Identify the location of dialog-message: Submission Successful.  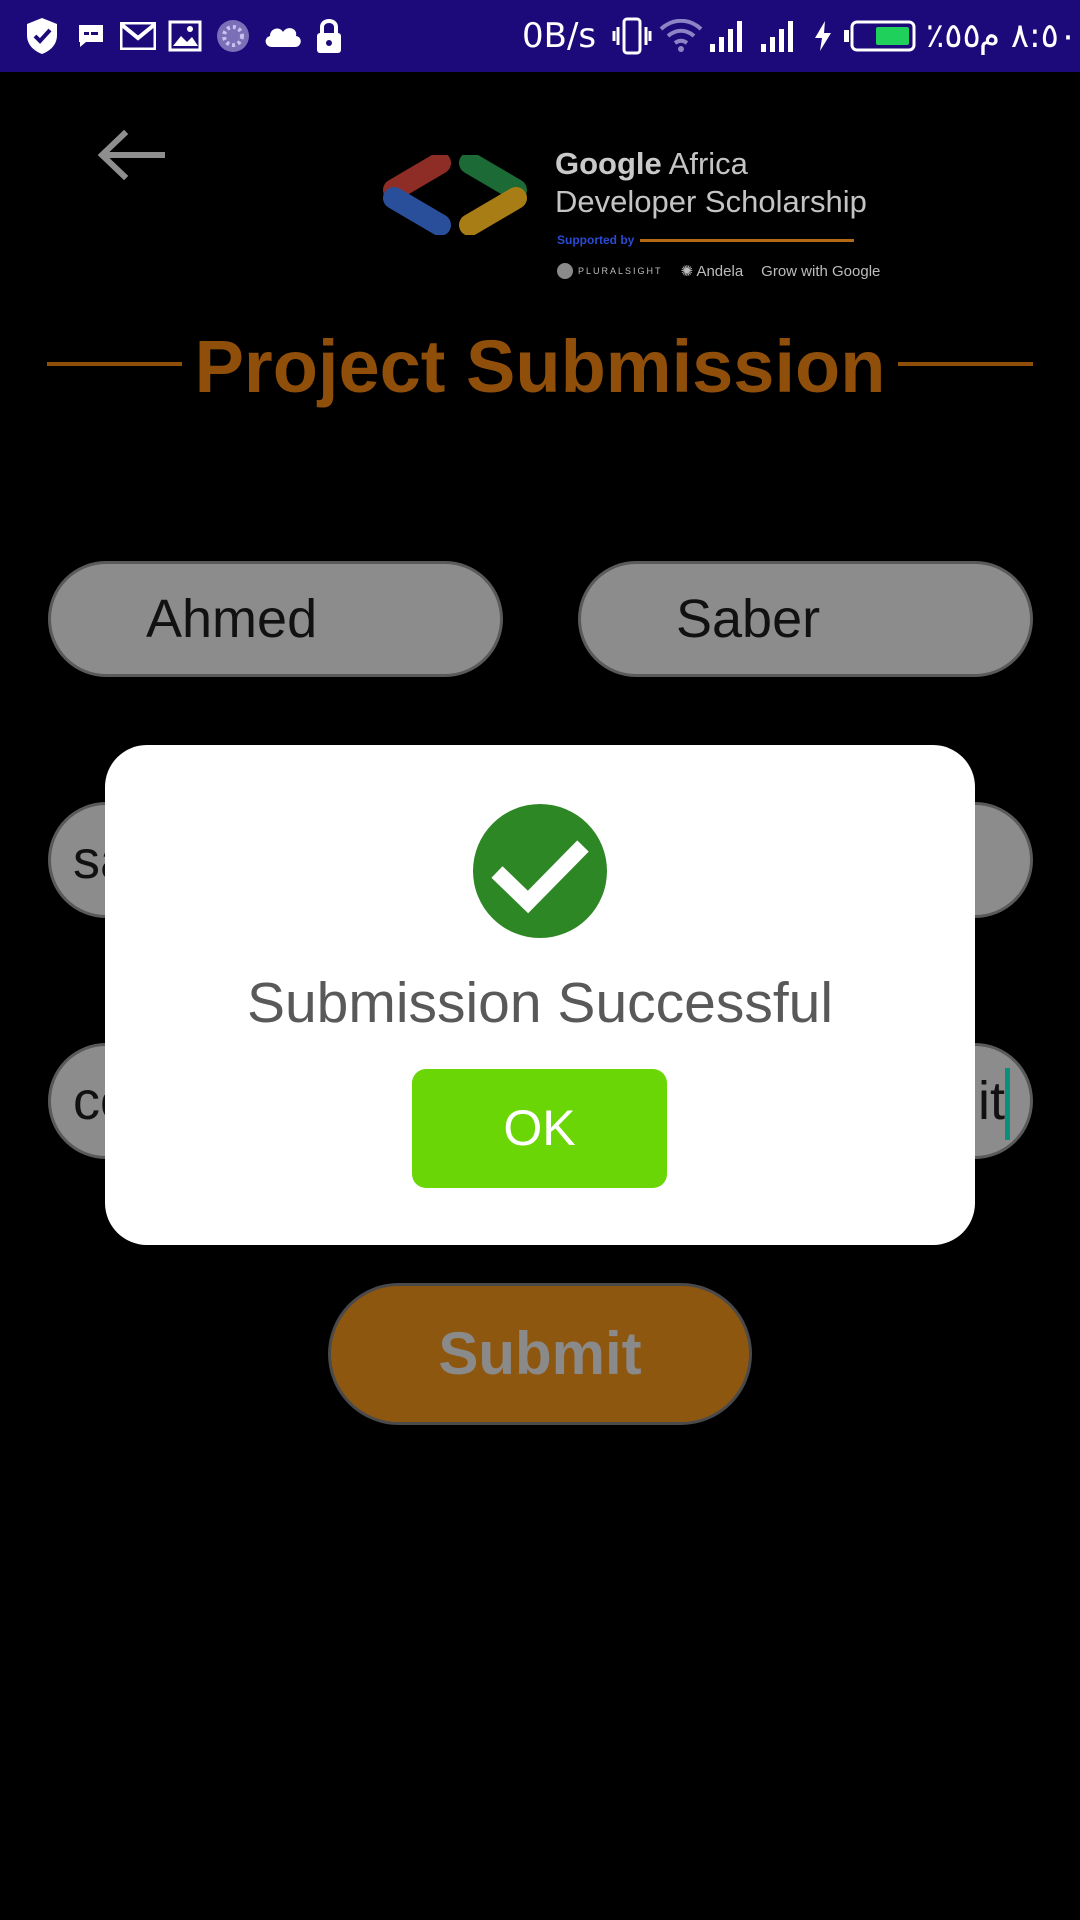
(540, 1003).